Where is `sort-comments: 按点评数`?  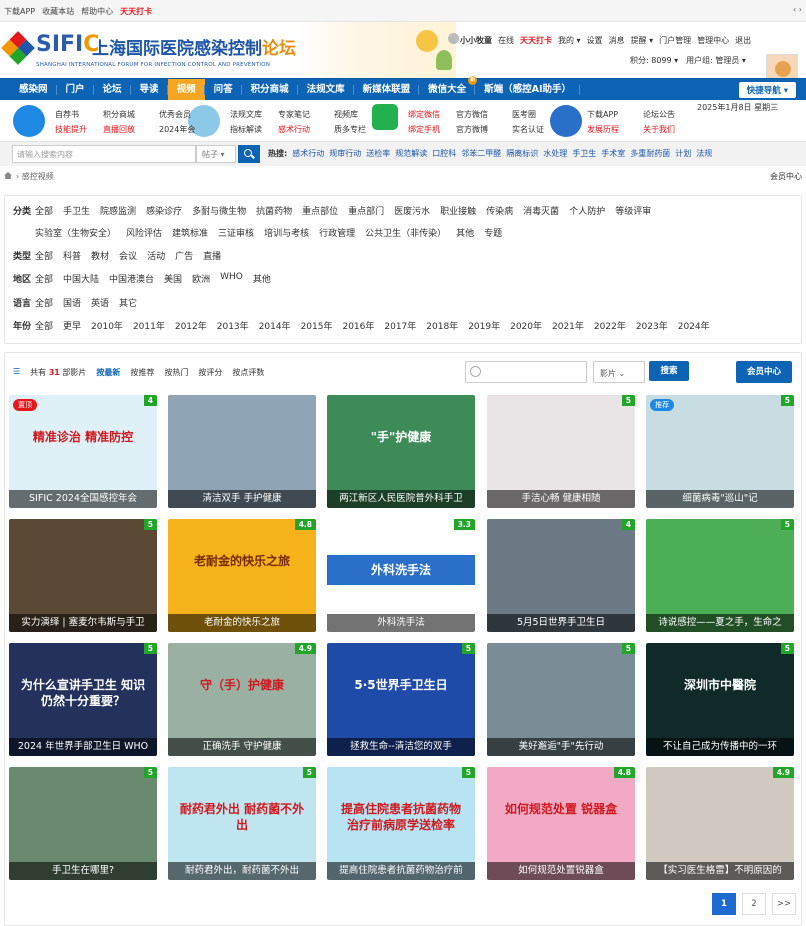
sort-comments: 按点评数 is located at coordinates (248, 372).